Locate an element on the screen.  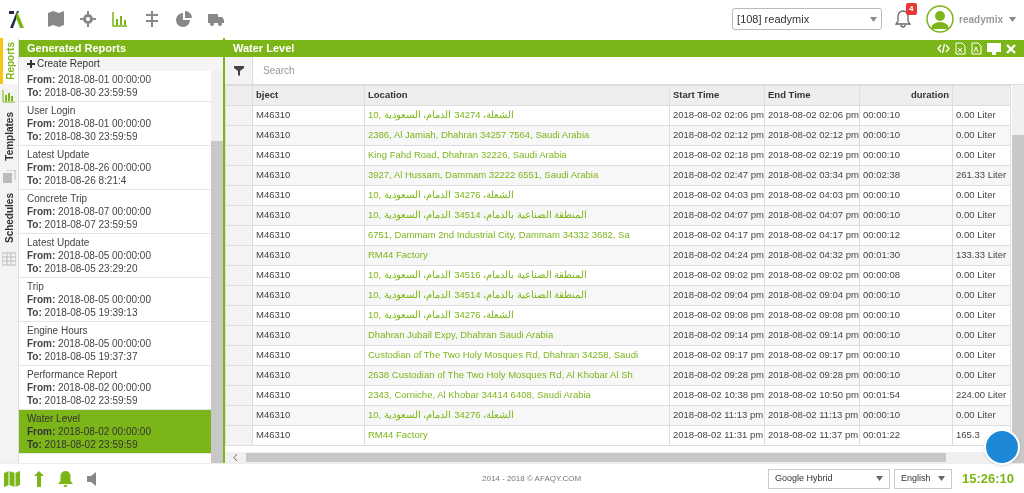
table-cell: 2018-08-02 04:24 pm is located at coordinates (718, 255).